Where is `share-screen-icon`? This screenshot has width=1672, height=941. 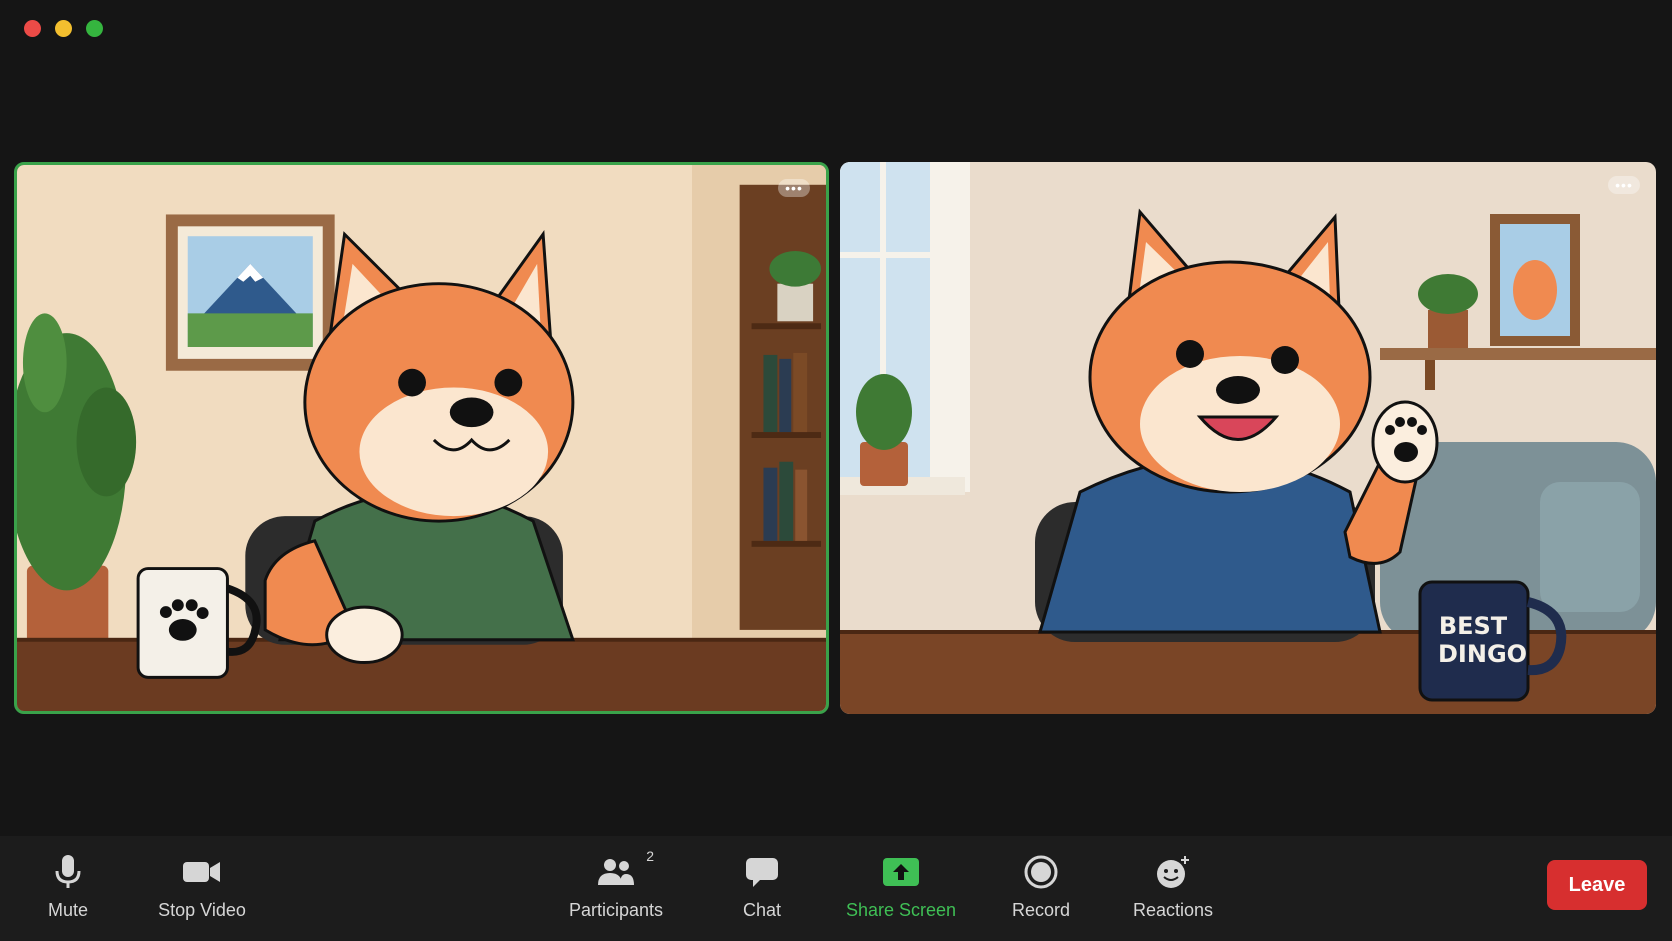 share-screen-icon is located at coordinates (901, 872).